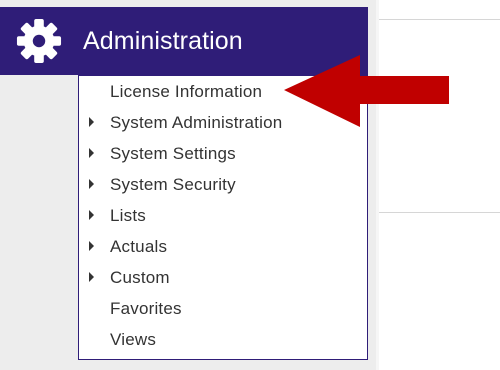 This screenshot has height=370, width=500. What do you see at coordinates (186, 91) in the screenshot?
I see `menu-item-label: License Information` at bounding box center [186, 91].